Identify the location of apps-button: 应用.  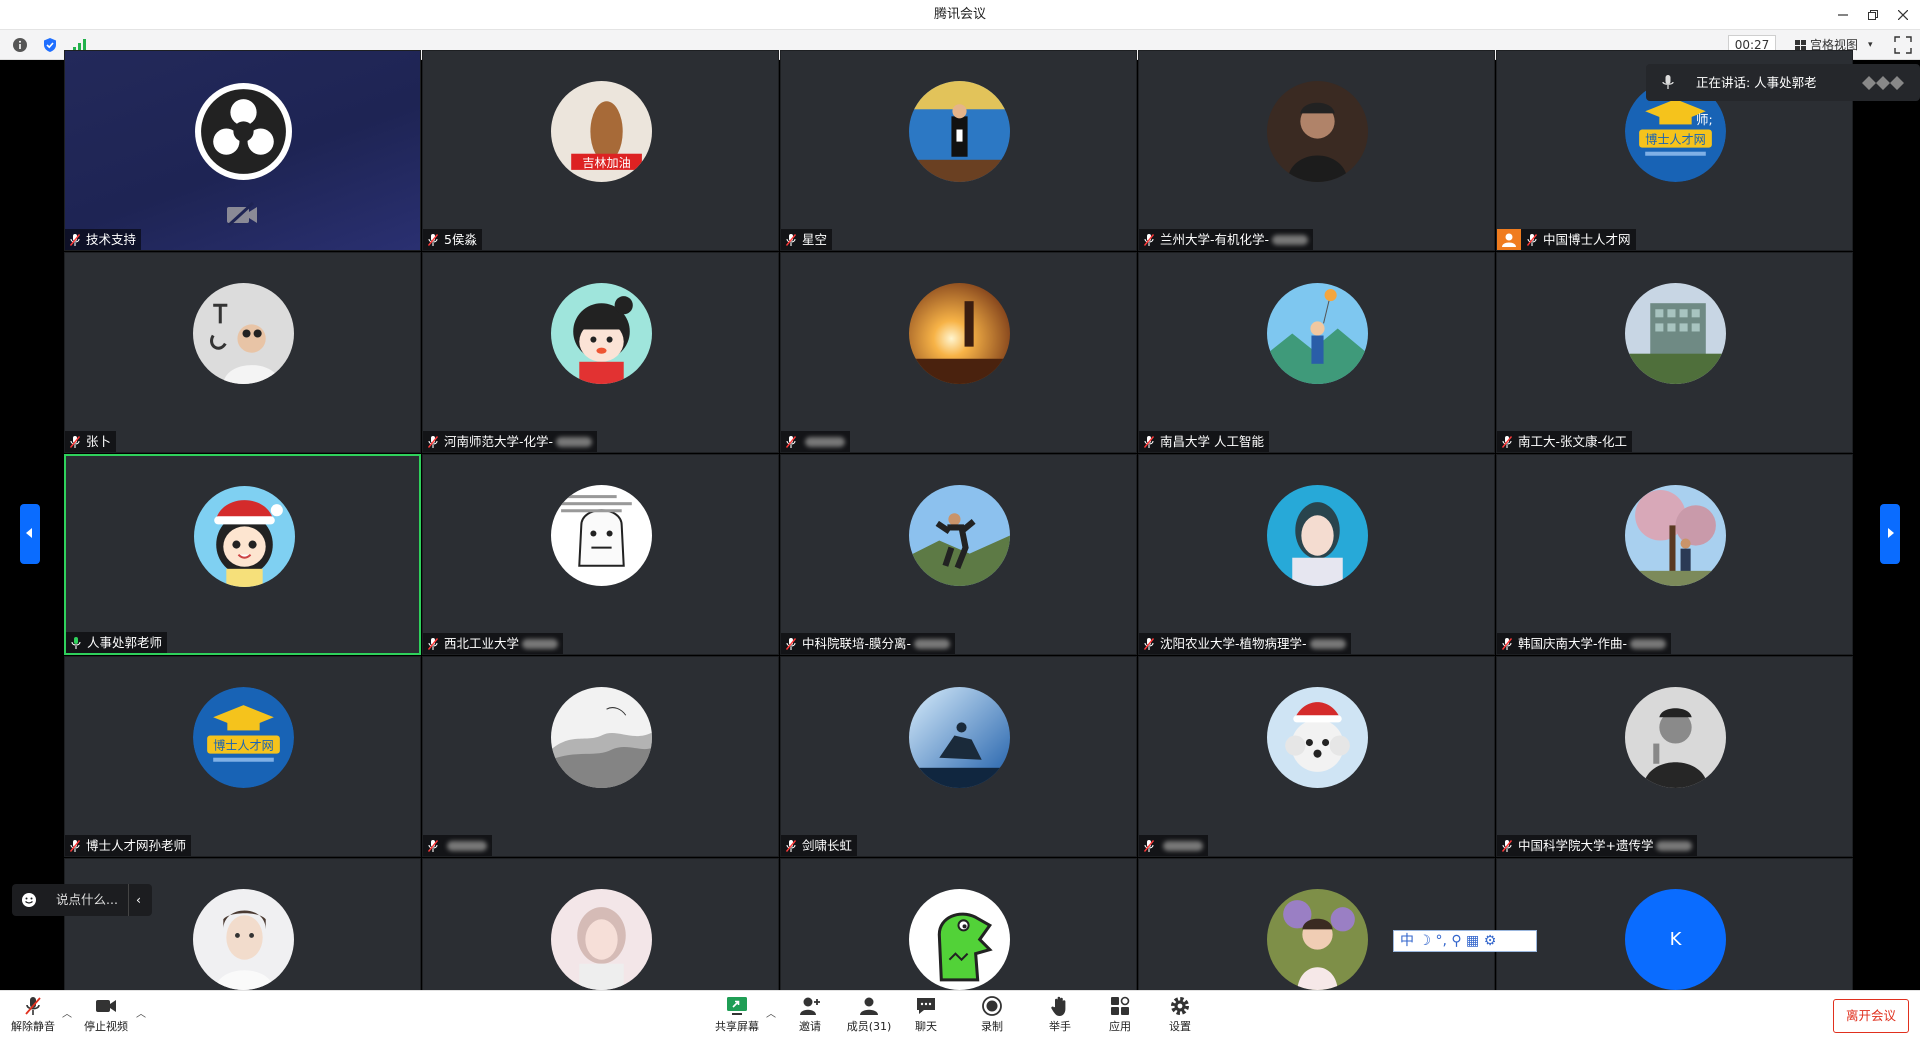
(1120, 1016).